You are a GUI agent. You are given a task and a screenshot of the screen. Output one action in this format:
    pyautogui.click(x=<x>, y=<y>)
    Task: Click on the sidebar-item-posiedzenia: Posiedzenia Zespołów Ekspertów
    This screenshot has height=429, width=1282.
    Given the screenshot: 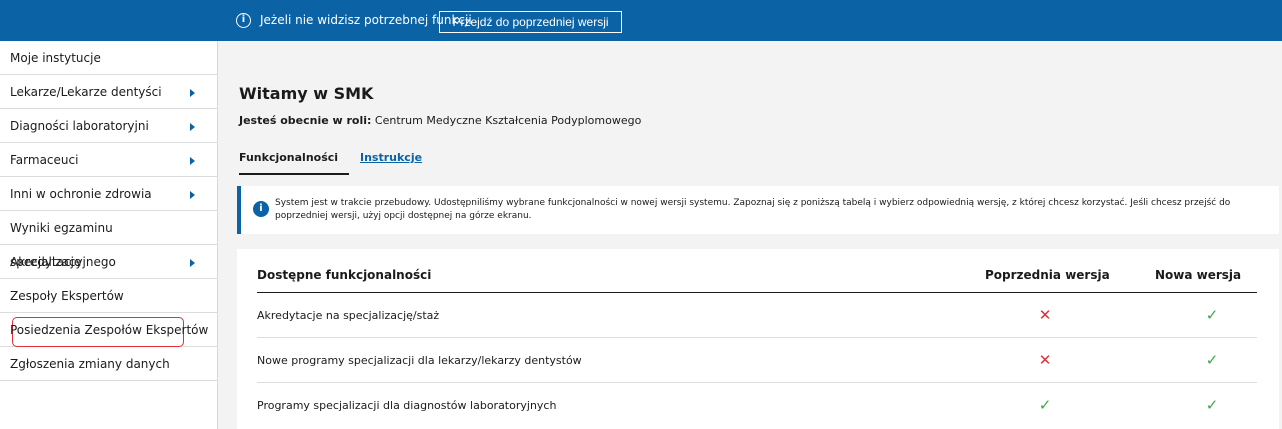 What is the action you would take?
    pyautogui.click(x=109, y=330)
    